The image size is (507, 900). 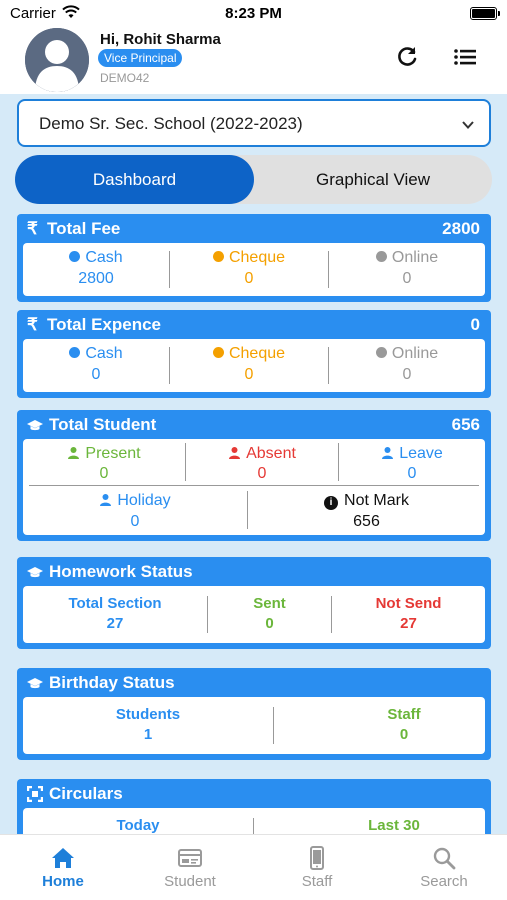 I want to click on leave-label: Leave, so click(x=421, y=453).